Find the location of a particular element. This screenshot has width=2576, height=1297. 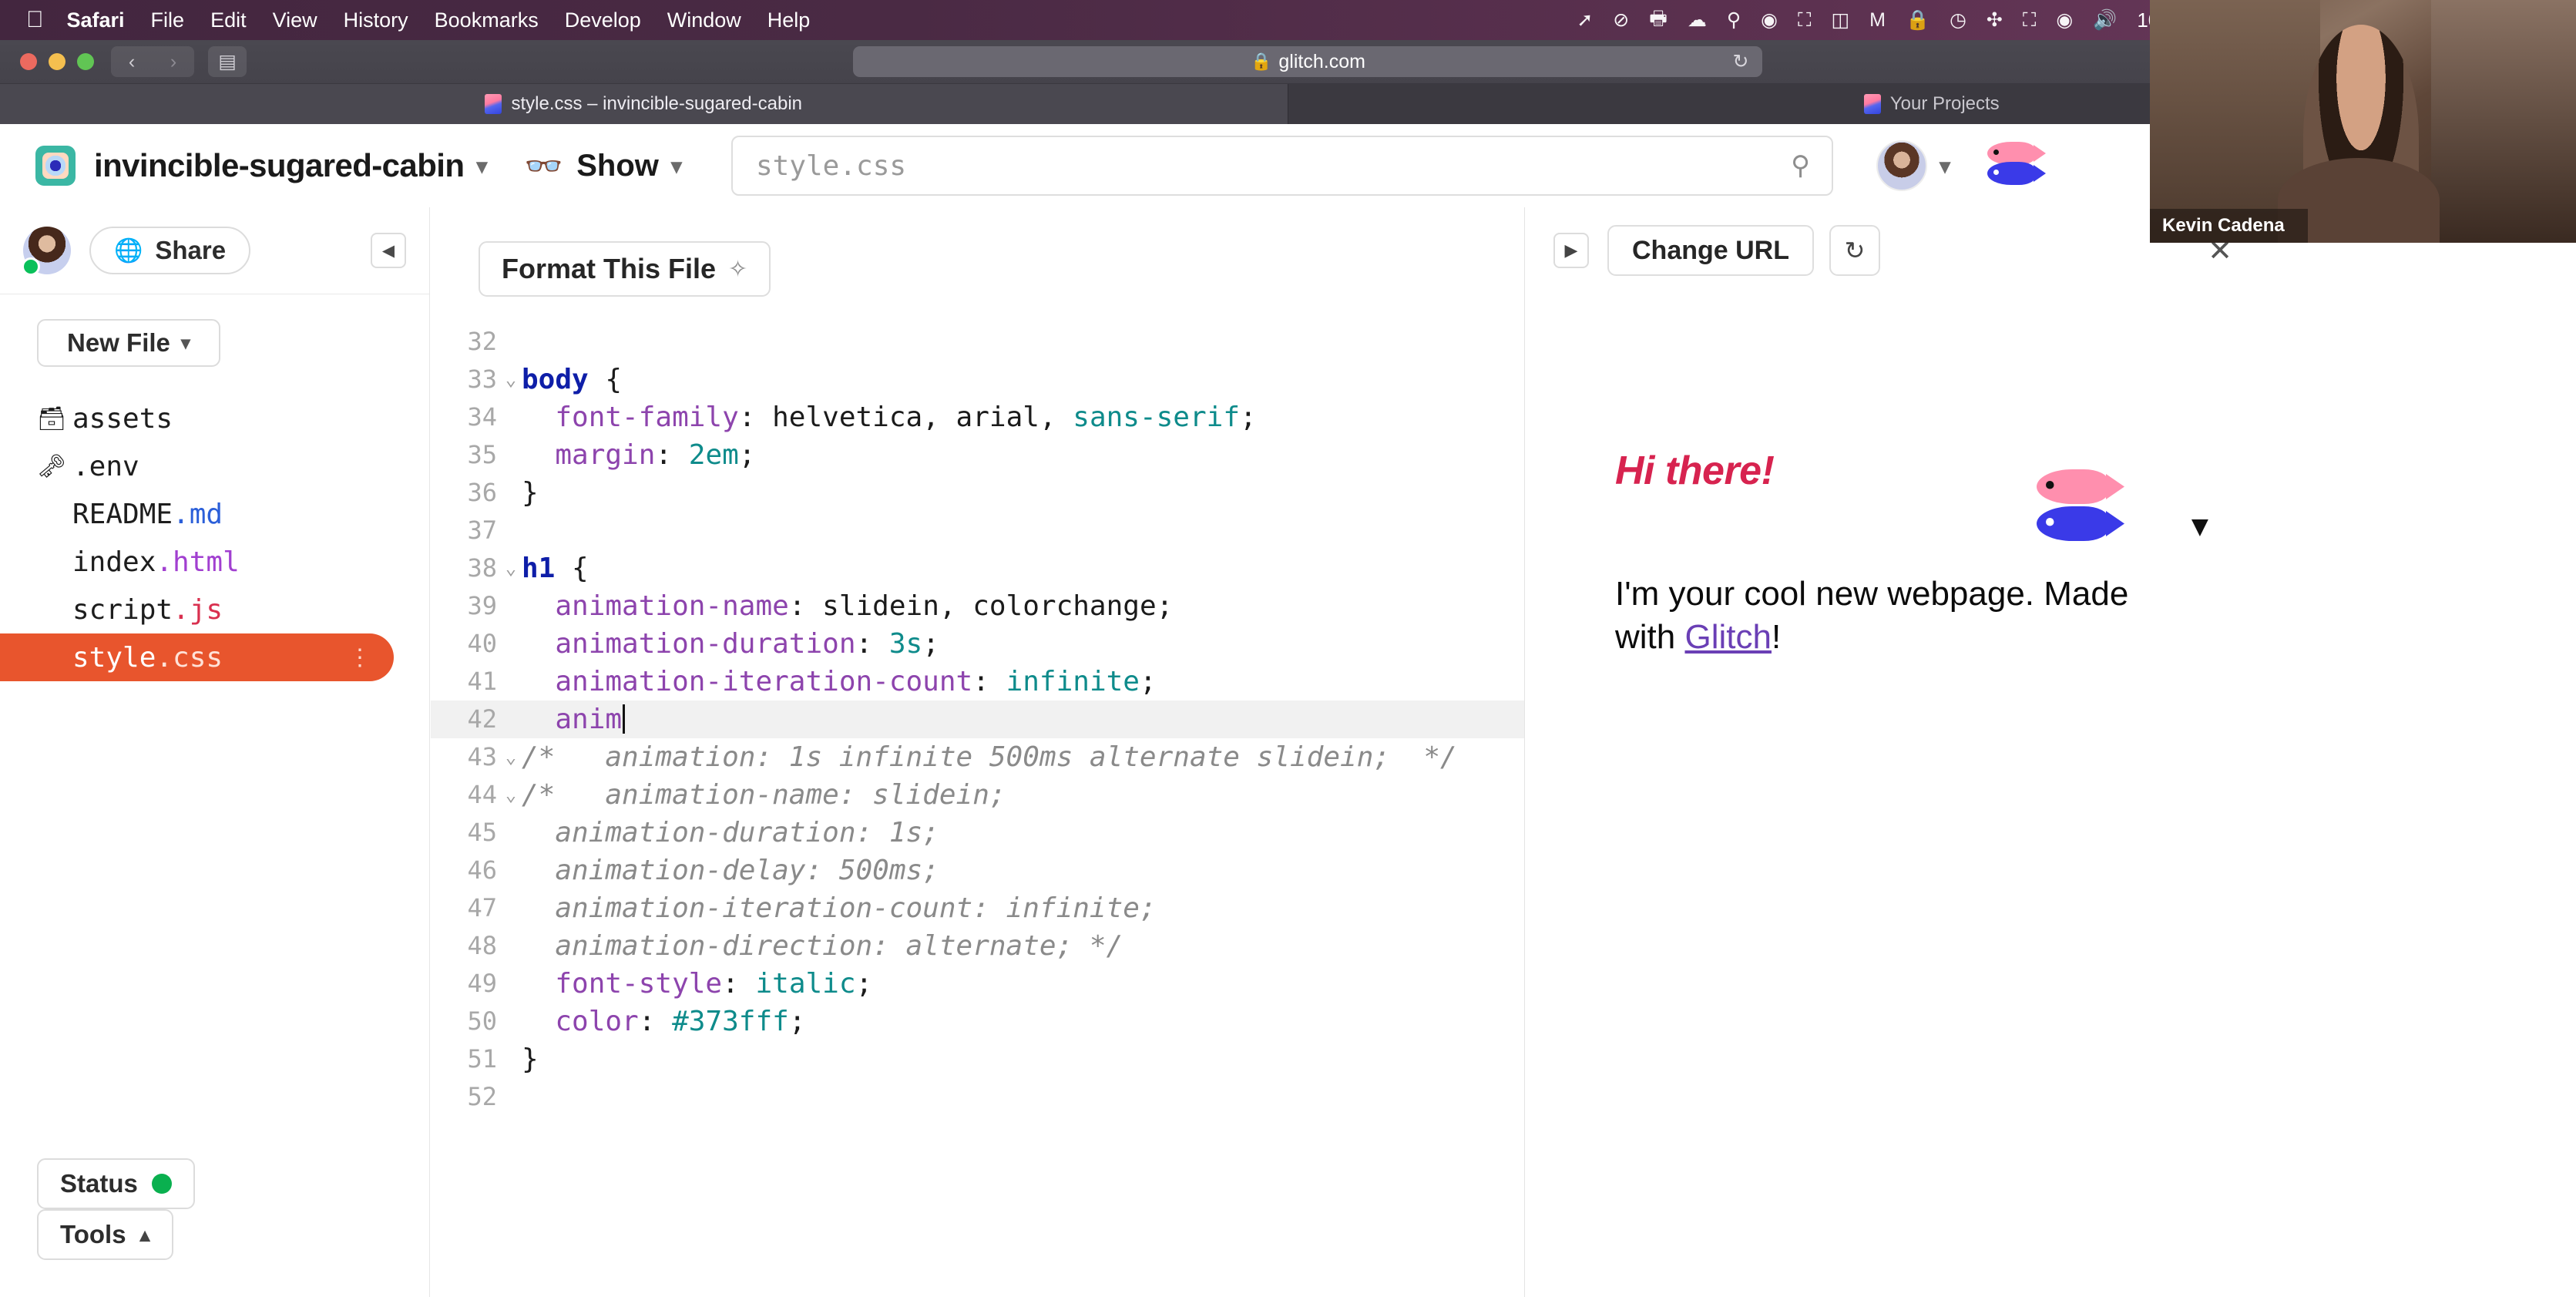

sidebar-avatar is located at coordinates (46, 251).